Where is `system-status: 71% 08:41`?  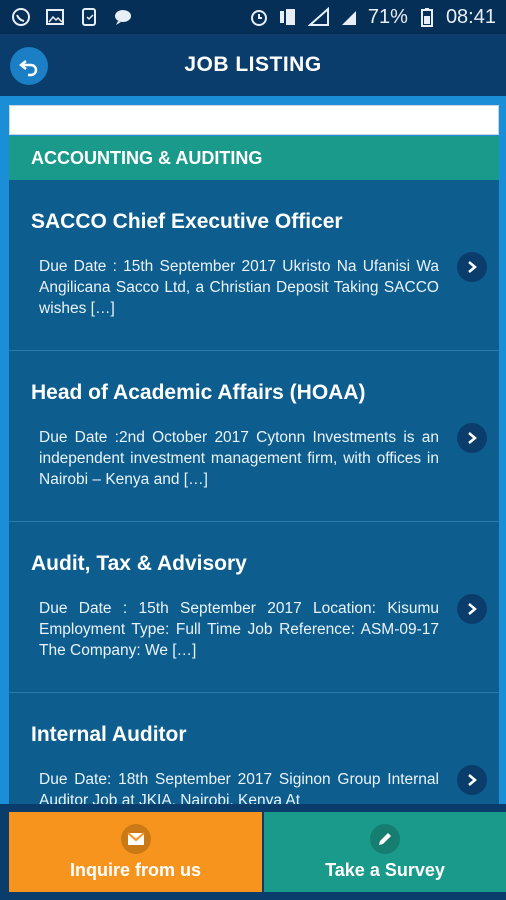
system-status: 71% 08:41 is located at coordinates (372, 17).